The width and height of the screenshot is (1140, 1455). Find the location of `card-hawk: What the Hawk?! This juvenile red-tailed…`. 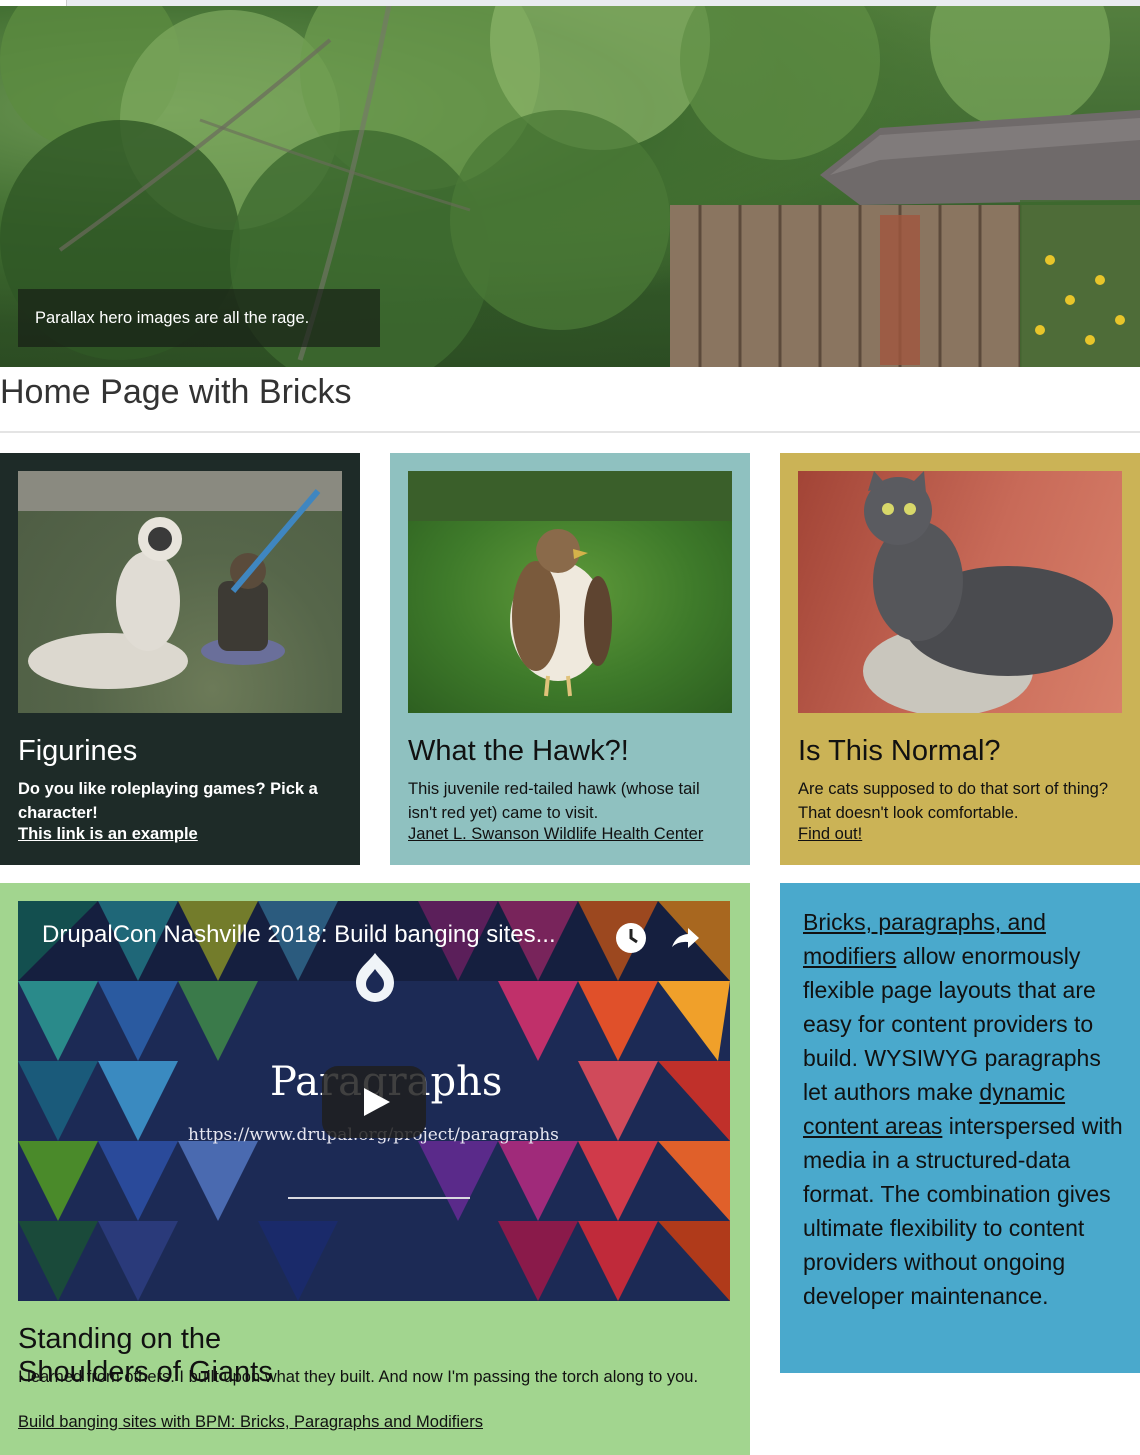

card-hawk: What the Hawk?! This juvenile red-tailed… is located at coordinates (570, 659).